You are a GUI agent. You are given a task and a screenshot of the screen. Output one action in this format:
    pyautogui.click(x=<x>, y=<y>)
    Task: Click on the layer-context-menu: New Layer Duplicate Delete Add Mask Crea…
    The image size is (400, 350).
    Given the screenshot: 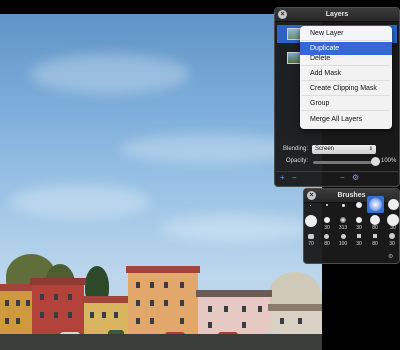 What is the action you would take?
    pyautogui.click(x=346, y=77)
    